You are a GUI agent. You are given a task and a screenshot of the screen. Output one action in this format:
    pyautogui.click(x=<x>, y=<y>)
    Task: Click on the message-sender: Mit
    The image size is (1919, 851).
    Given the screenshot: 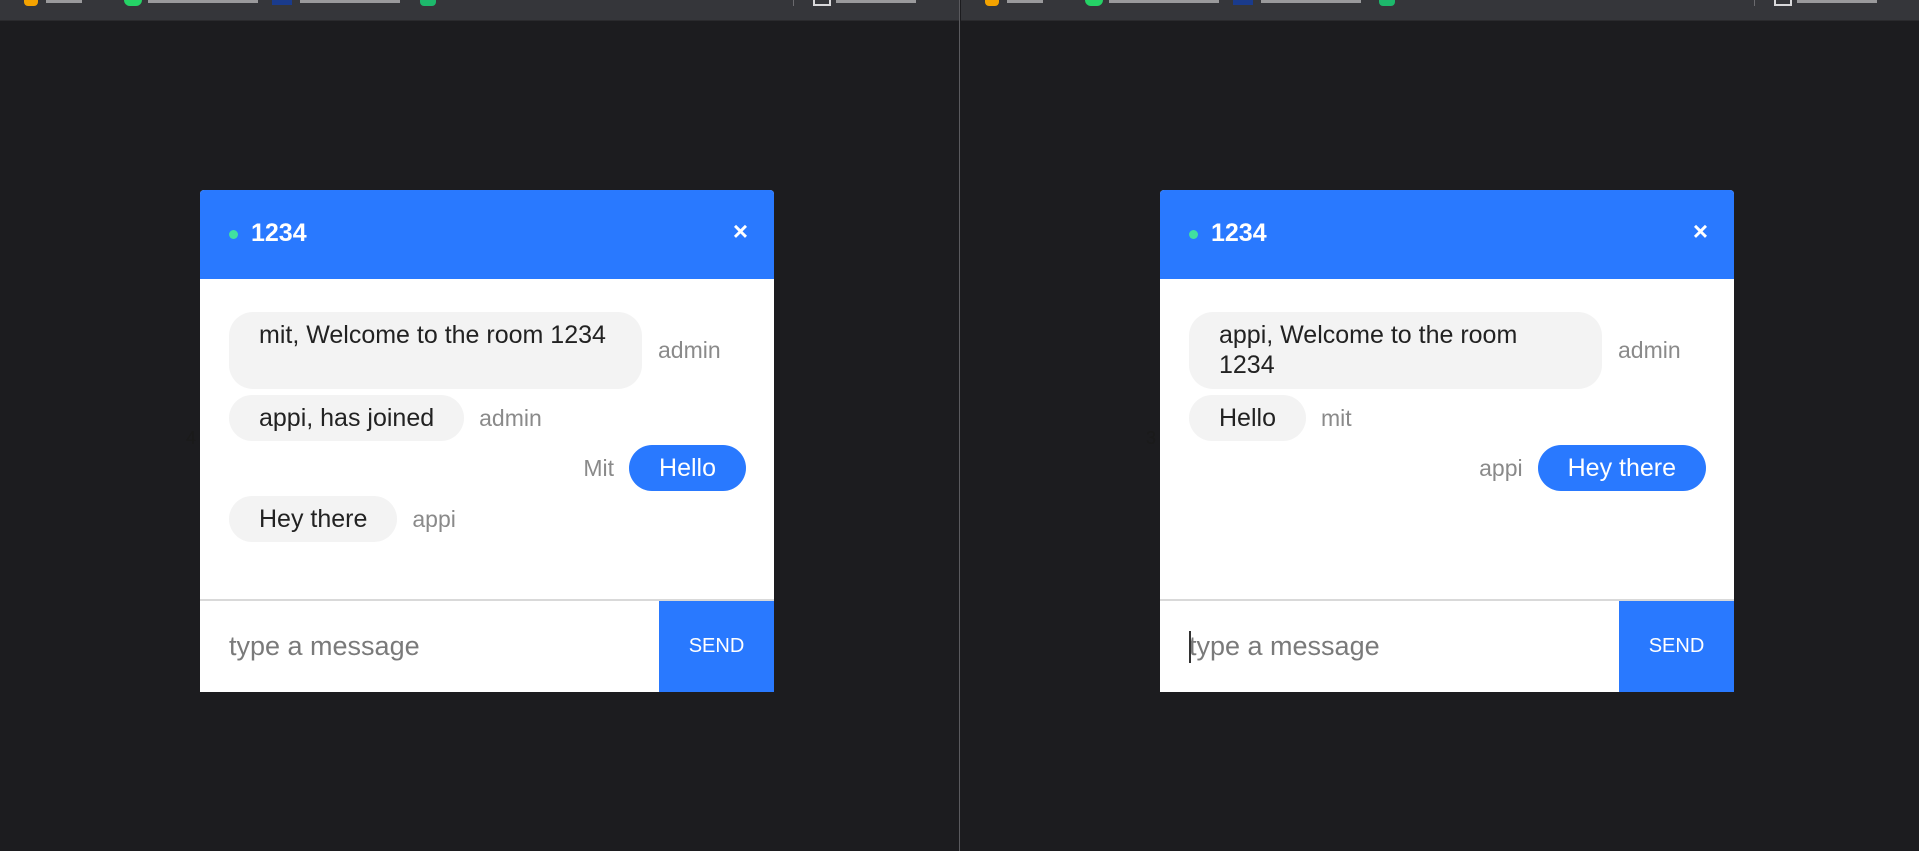 What is the action you would take?
    pyautogui.click(x=599, y=467)
    